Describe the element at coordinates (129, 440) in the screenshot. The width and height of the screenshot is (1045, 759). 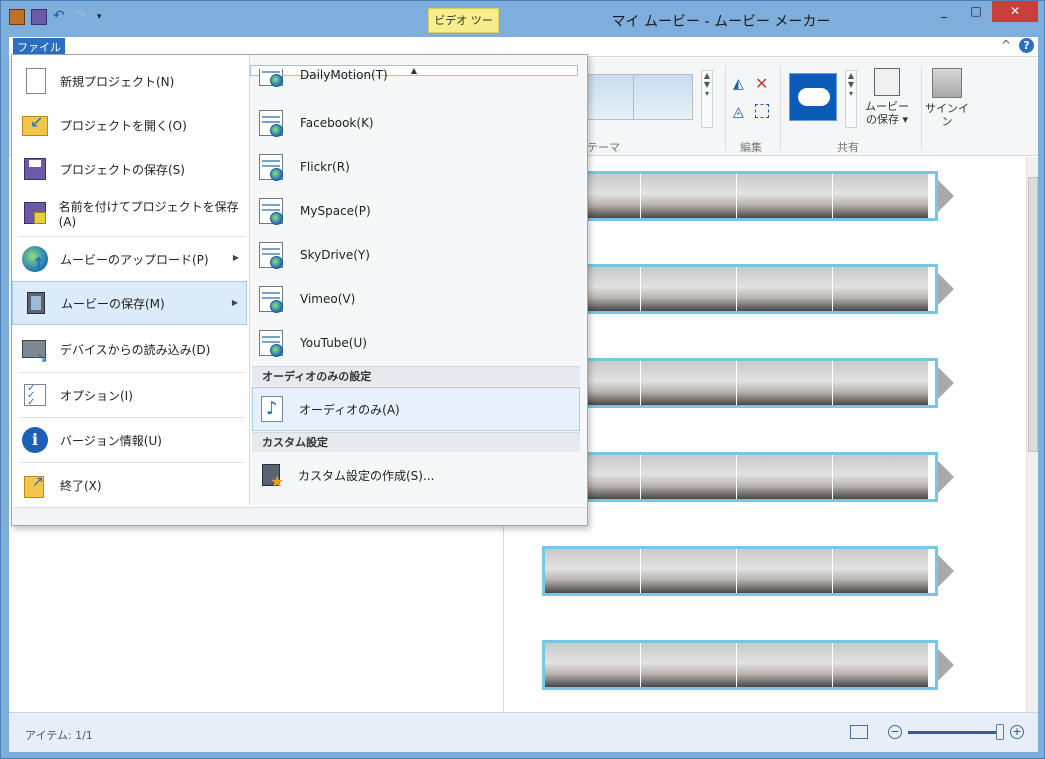
I see `menu-item-about: i バージョン情報(U)` at that location.